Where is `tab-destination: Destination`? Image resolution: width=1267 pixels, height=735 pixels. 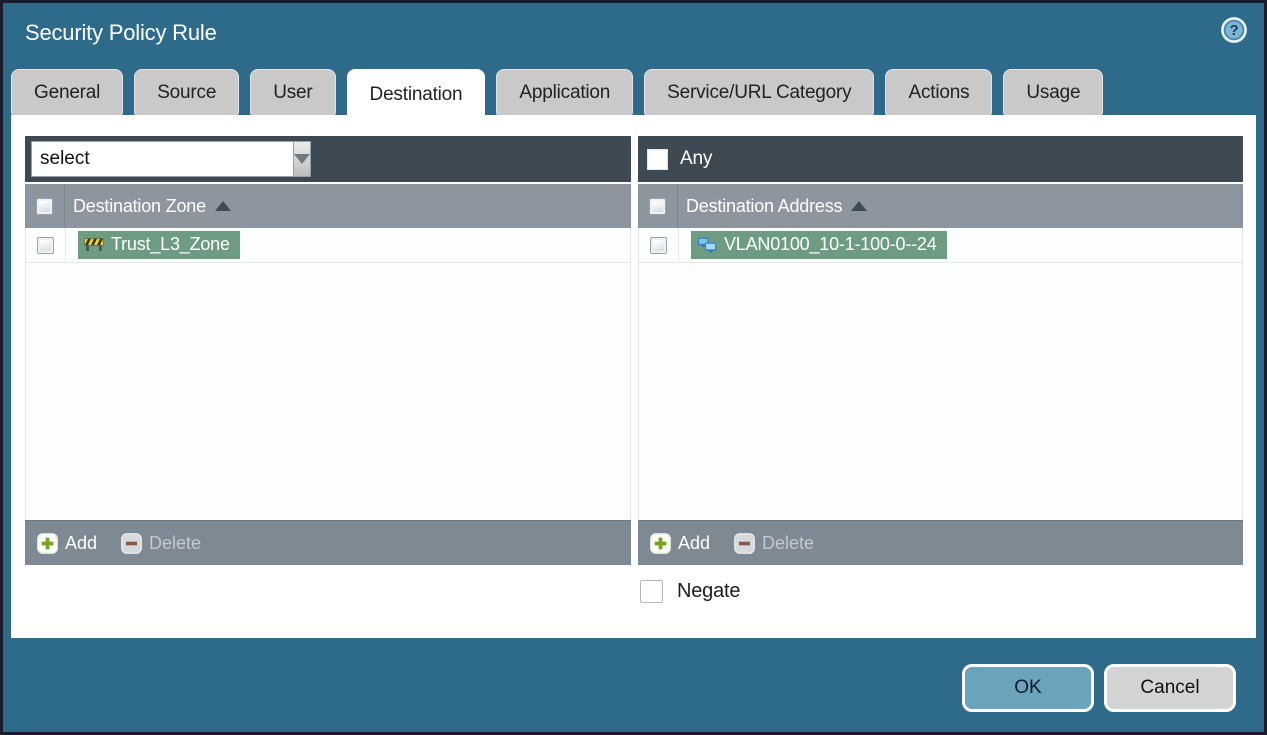
tab-destination: Destination is located at coordinates (416, 95).